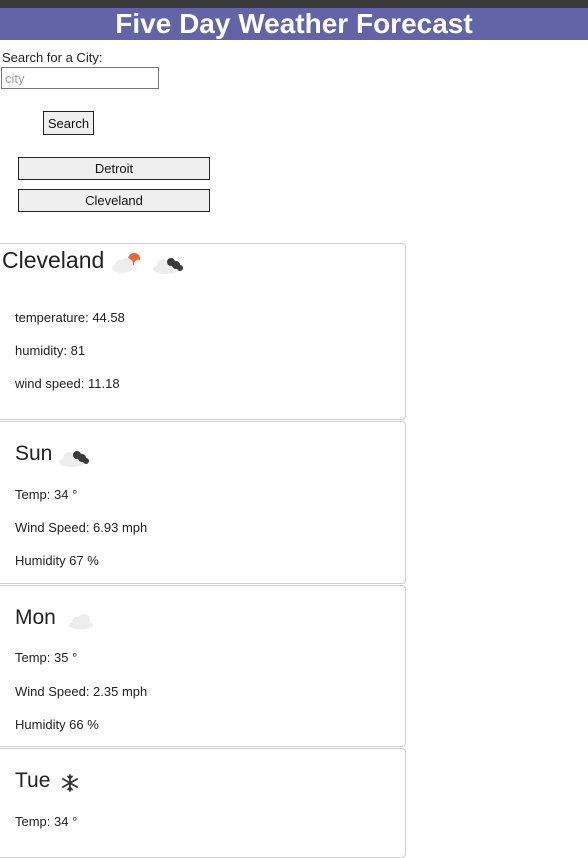  Describe the element at coordinates (50, 350) in the screenshot. I see `current-humidity: humidity: 81` at that location.